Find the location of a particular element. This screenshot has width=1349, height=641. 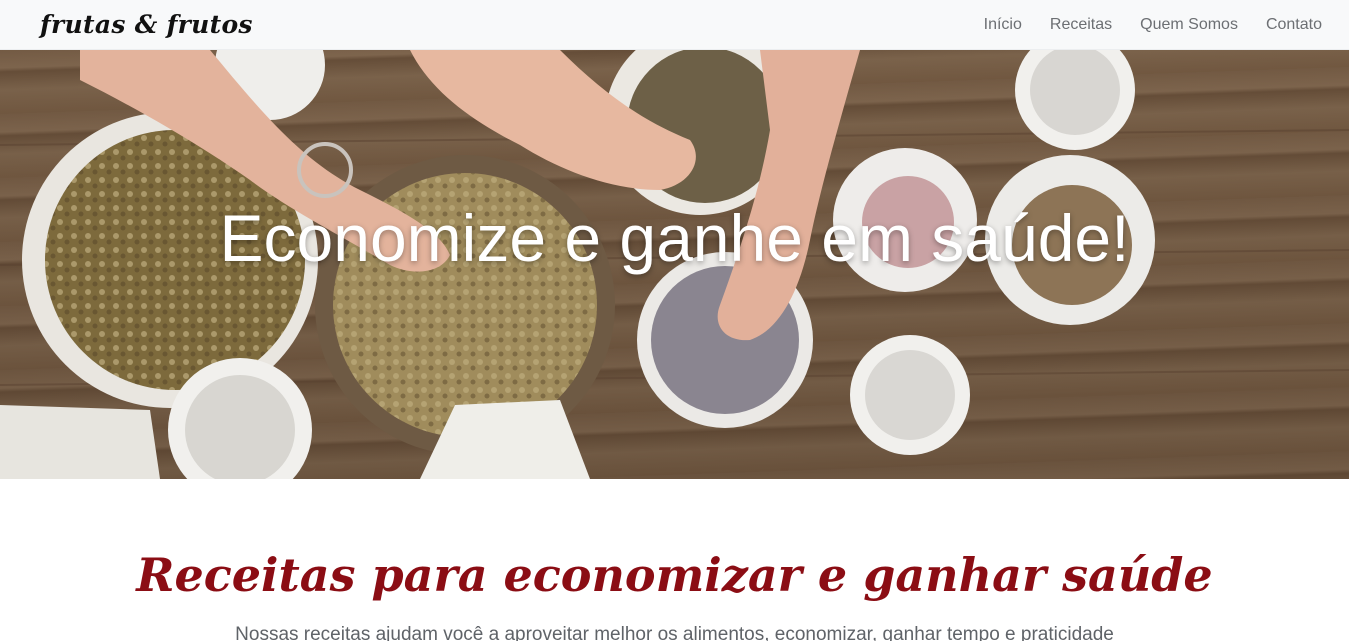

nav-links: Início Receitas Quem Somos Contato is located at coordinates (1139, 24).